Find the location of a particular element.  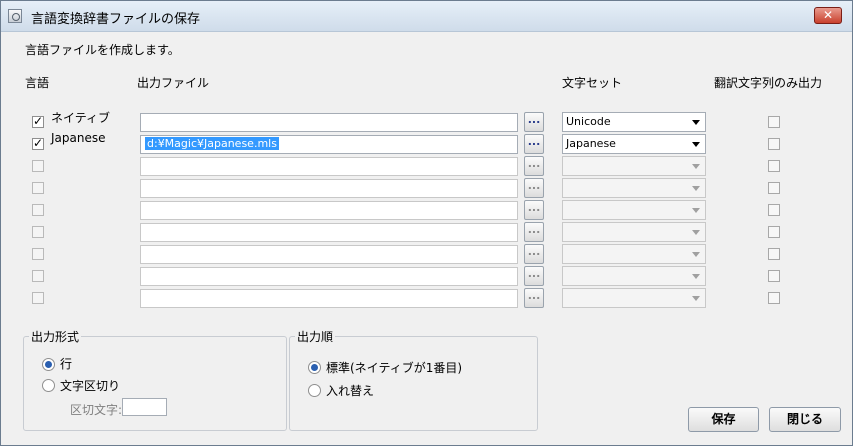

header-output-file: 出力ファイル is located at coordinates (173, 83).